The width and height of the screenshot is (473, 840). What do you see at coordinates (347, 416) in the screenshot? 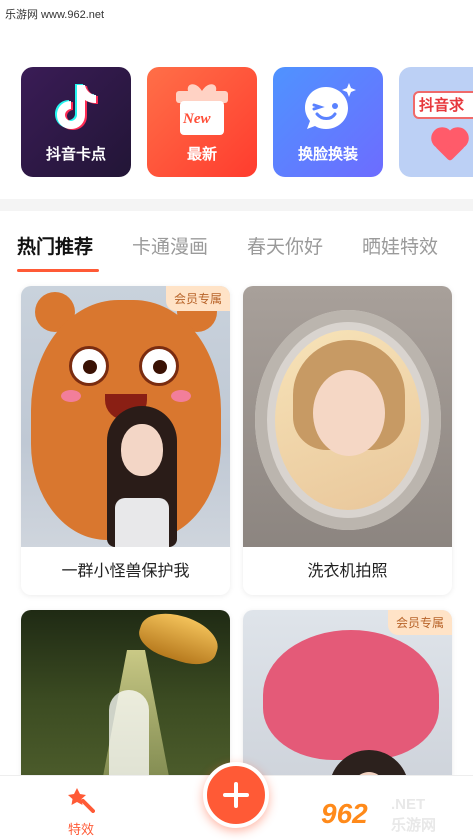
I see `effect-thumbnail` at bounding box center [347, 416].